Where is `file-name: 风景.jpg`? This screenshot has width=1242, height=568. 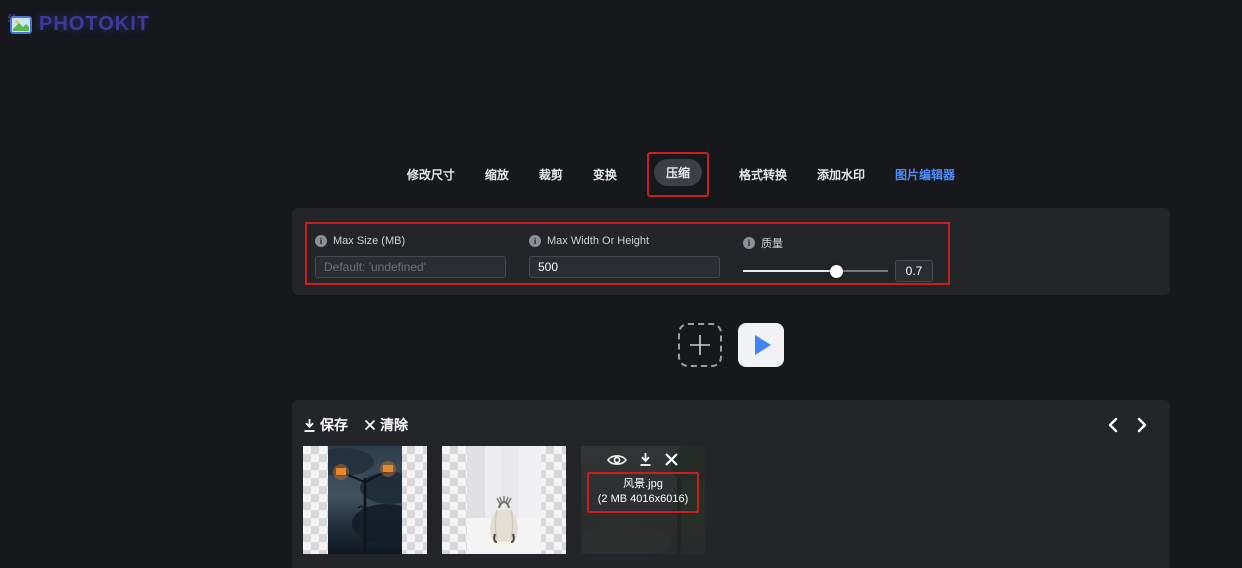
file-name: 风景.jpg is located at coordinates (643, 484).